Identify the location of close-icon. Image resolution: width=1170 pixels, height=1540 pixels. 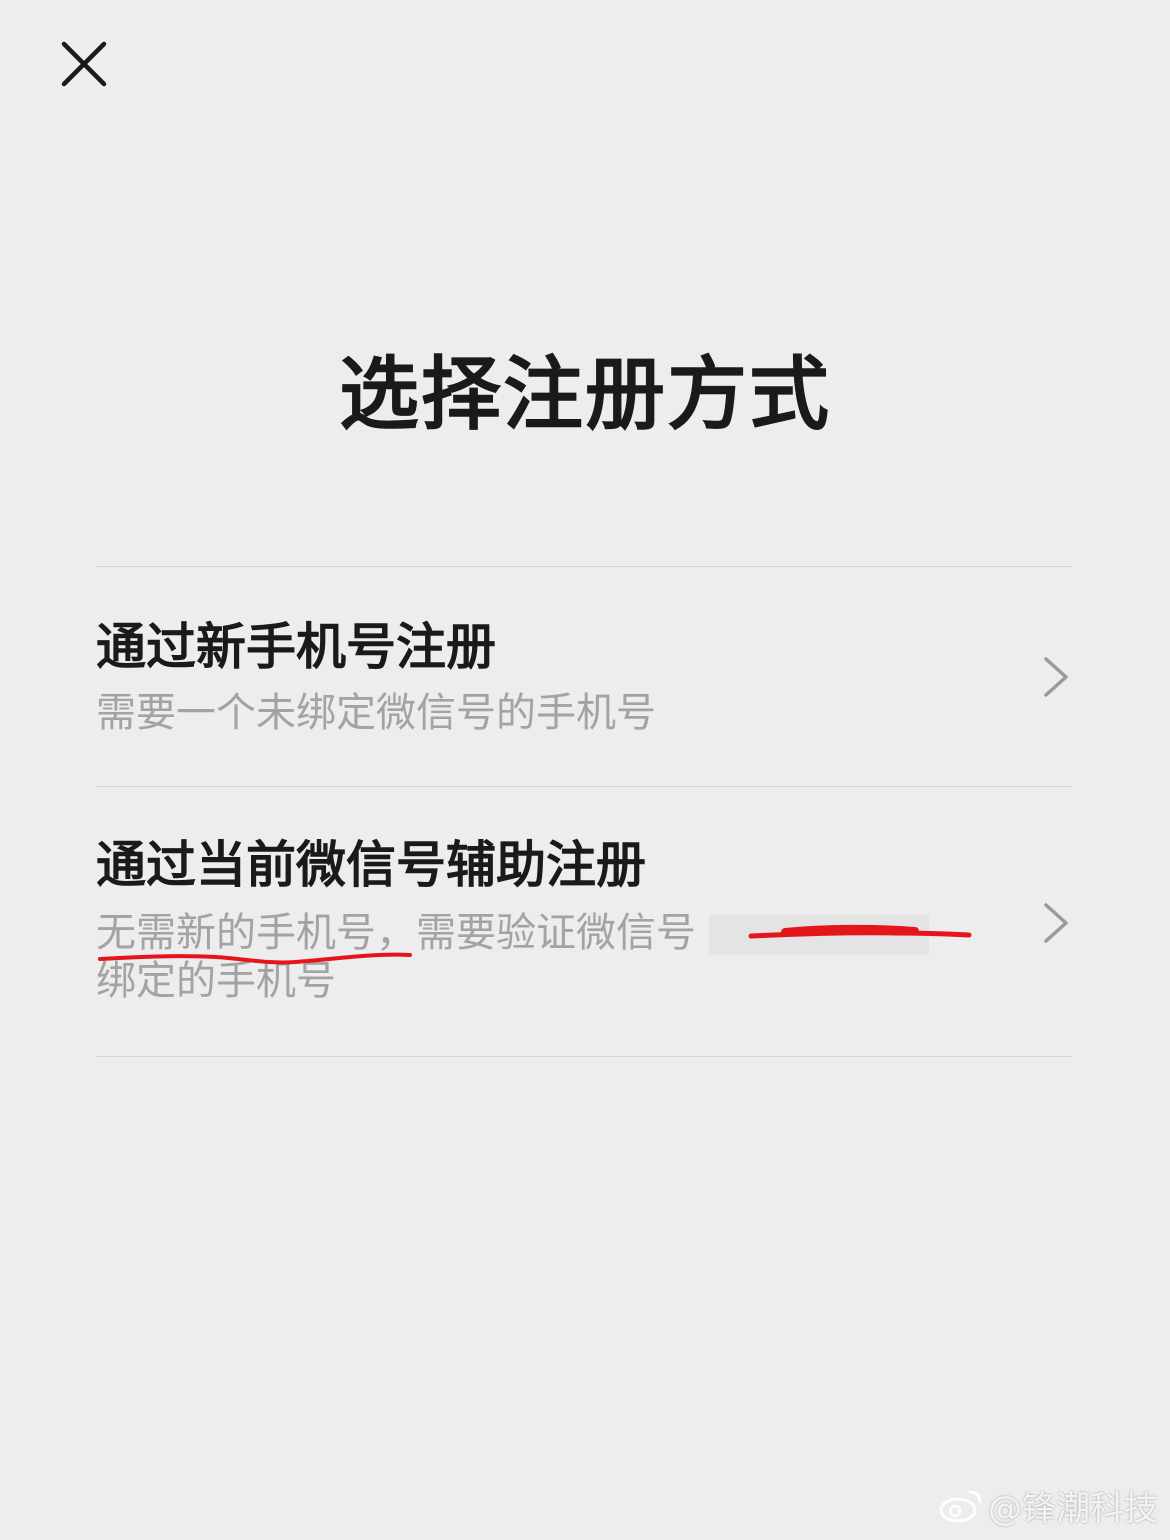
(84, 64).